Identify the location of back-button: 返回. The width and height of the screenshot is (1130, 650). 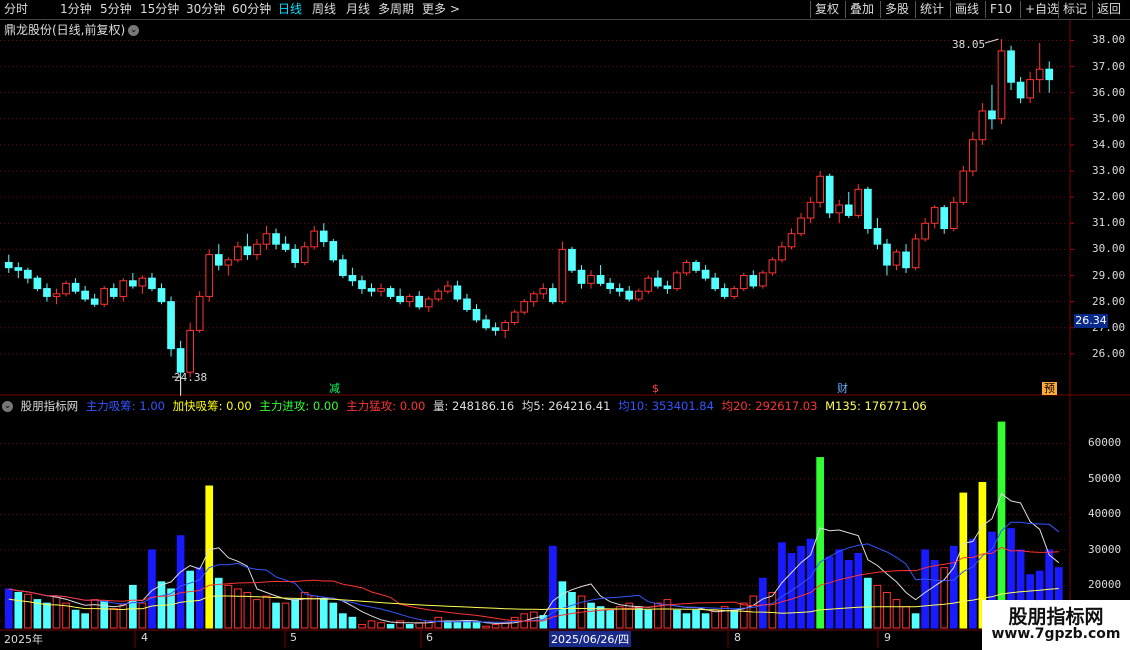
(1108, 9).